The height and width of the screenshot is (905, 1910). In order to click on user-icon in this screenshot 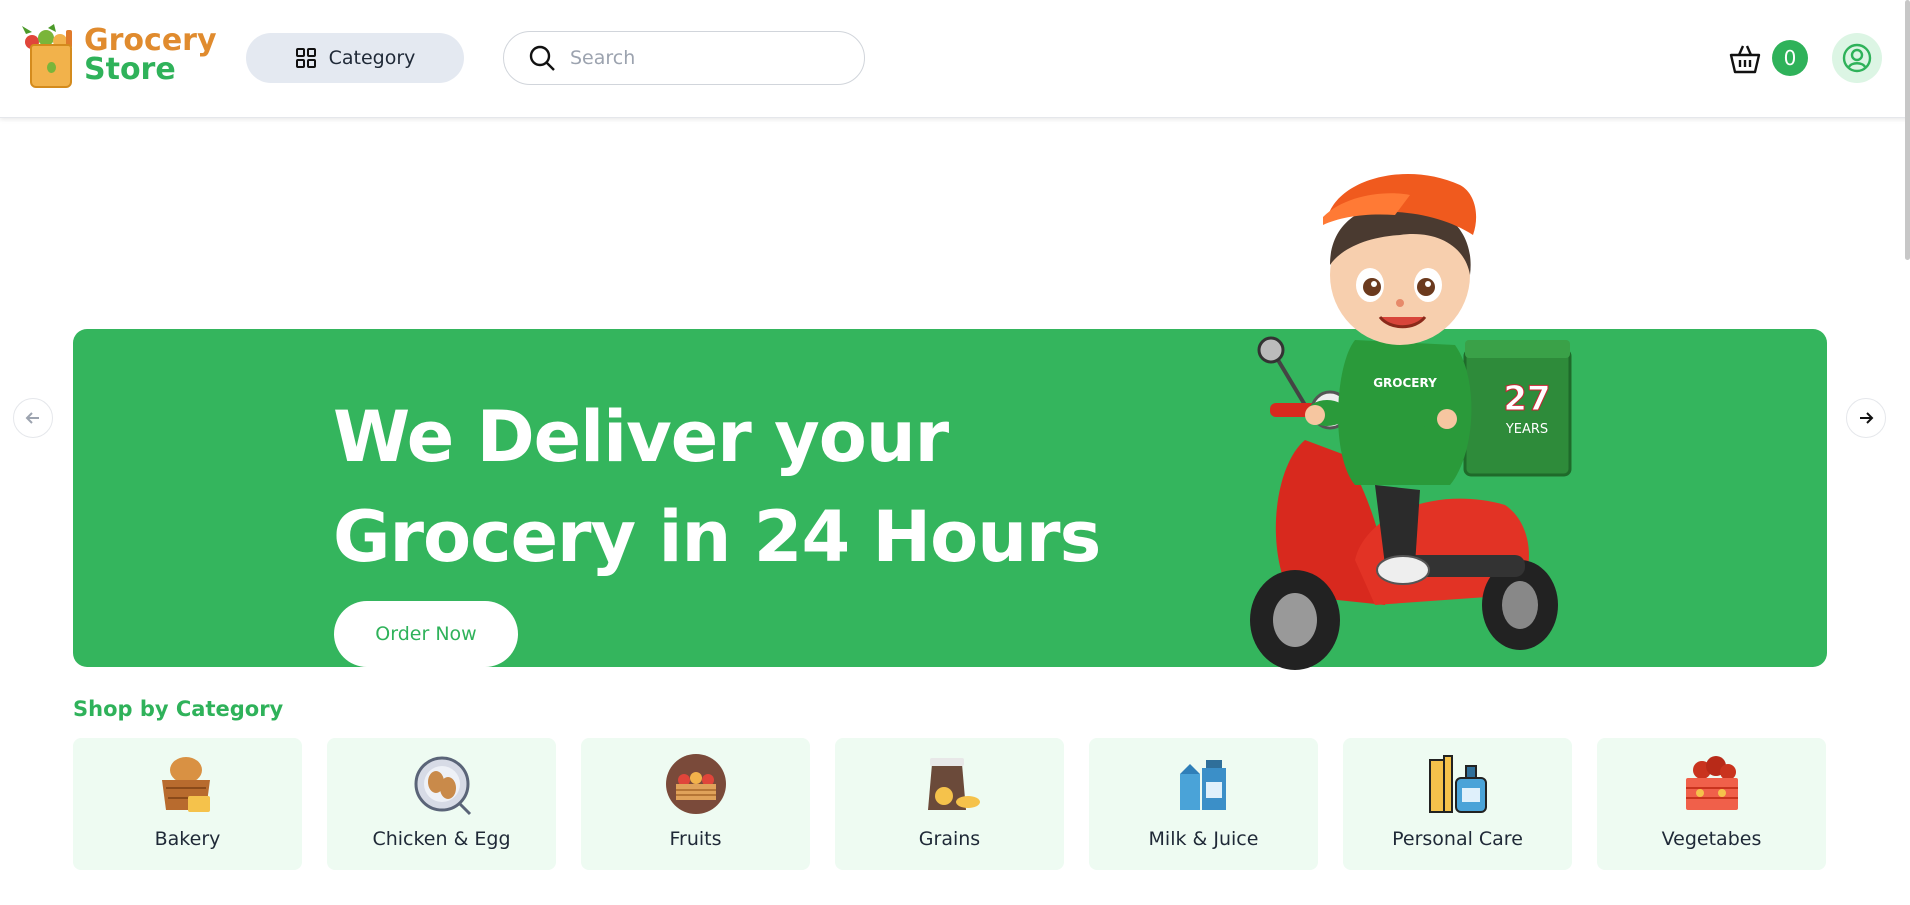, I will do `click(1857, 58)`.